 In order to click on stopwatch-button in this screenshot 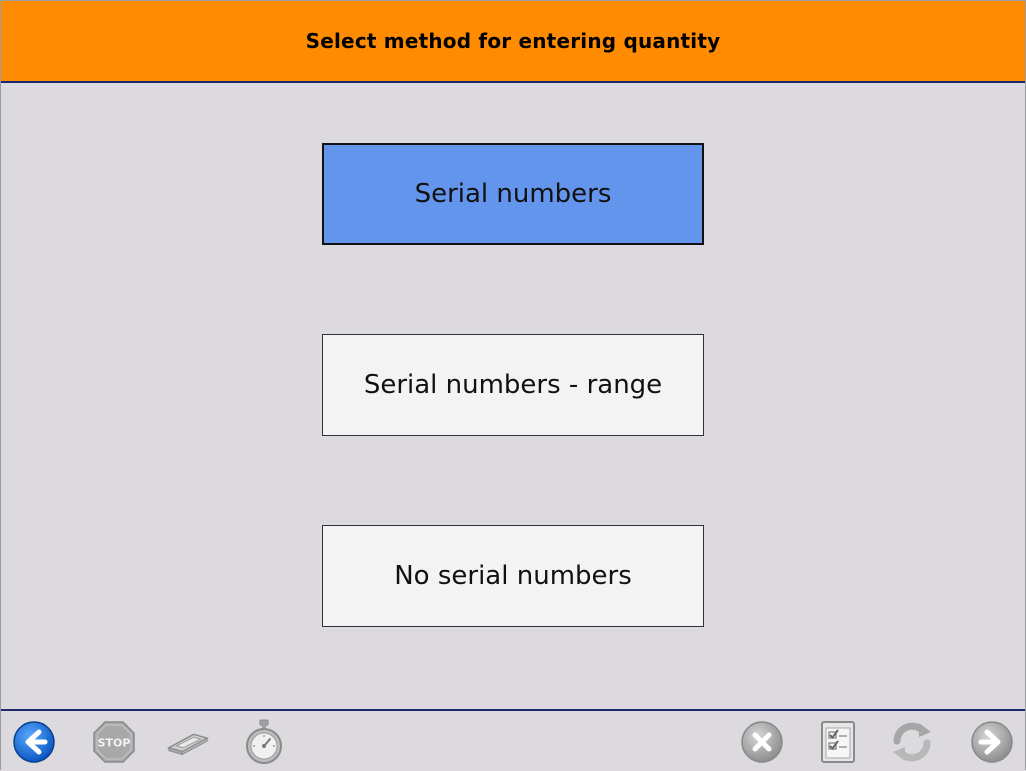, I will do `click(264, 742)`.